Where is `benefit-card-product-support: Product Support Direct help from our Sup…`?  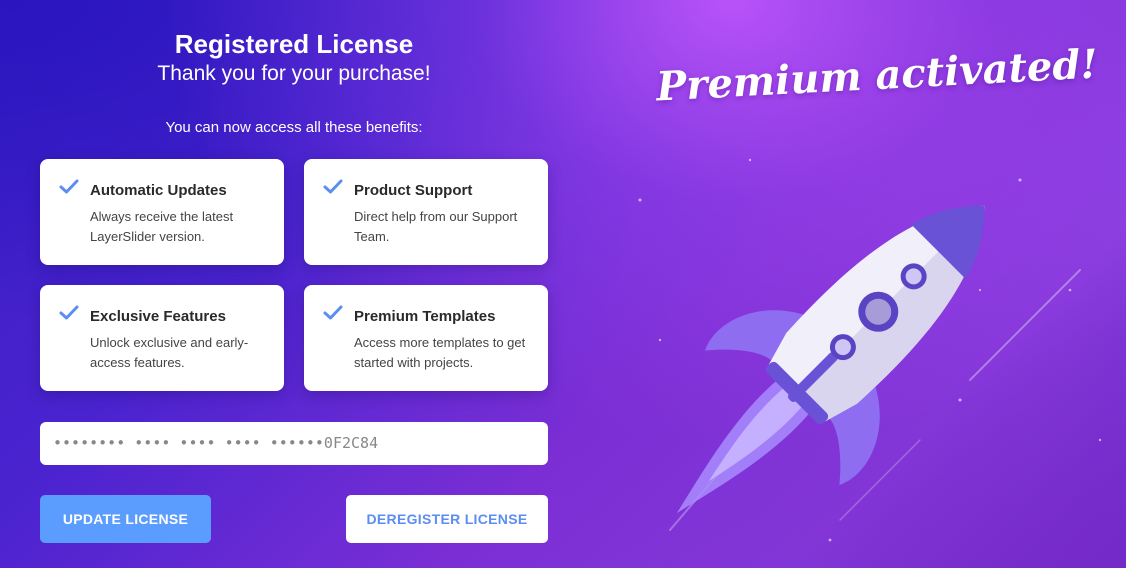
benefit-card-product-support: Product Support Direct help from our Sup… is located at coordinates (426, 212).